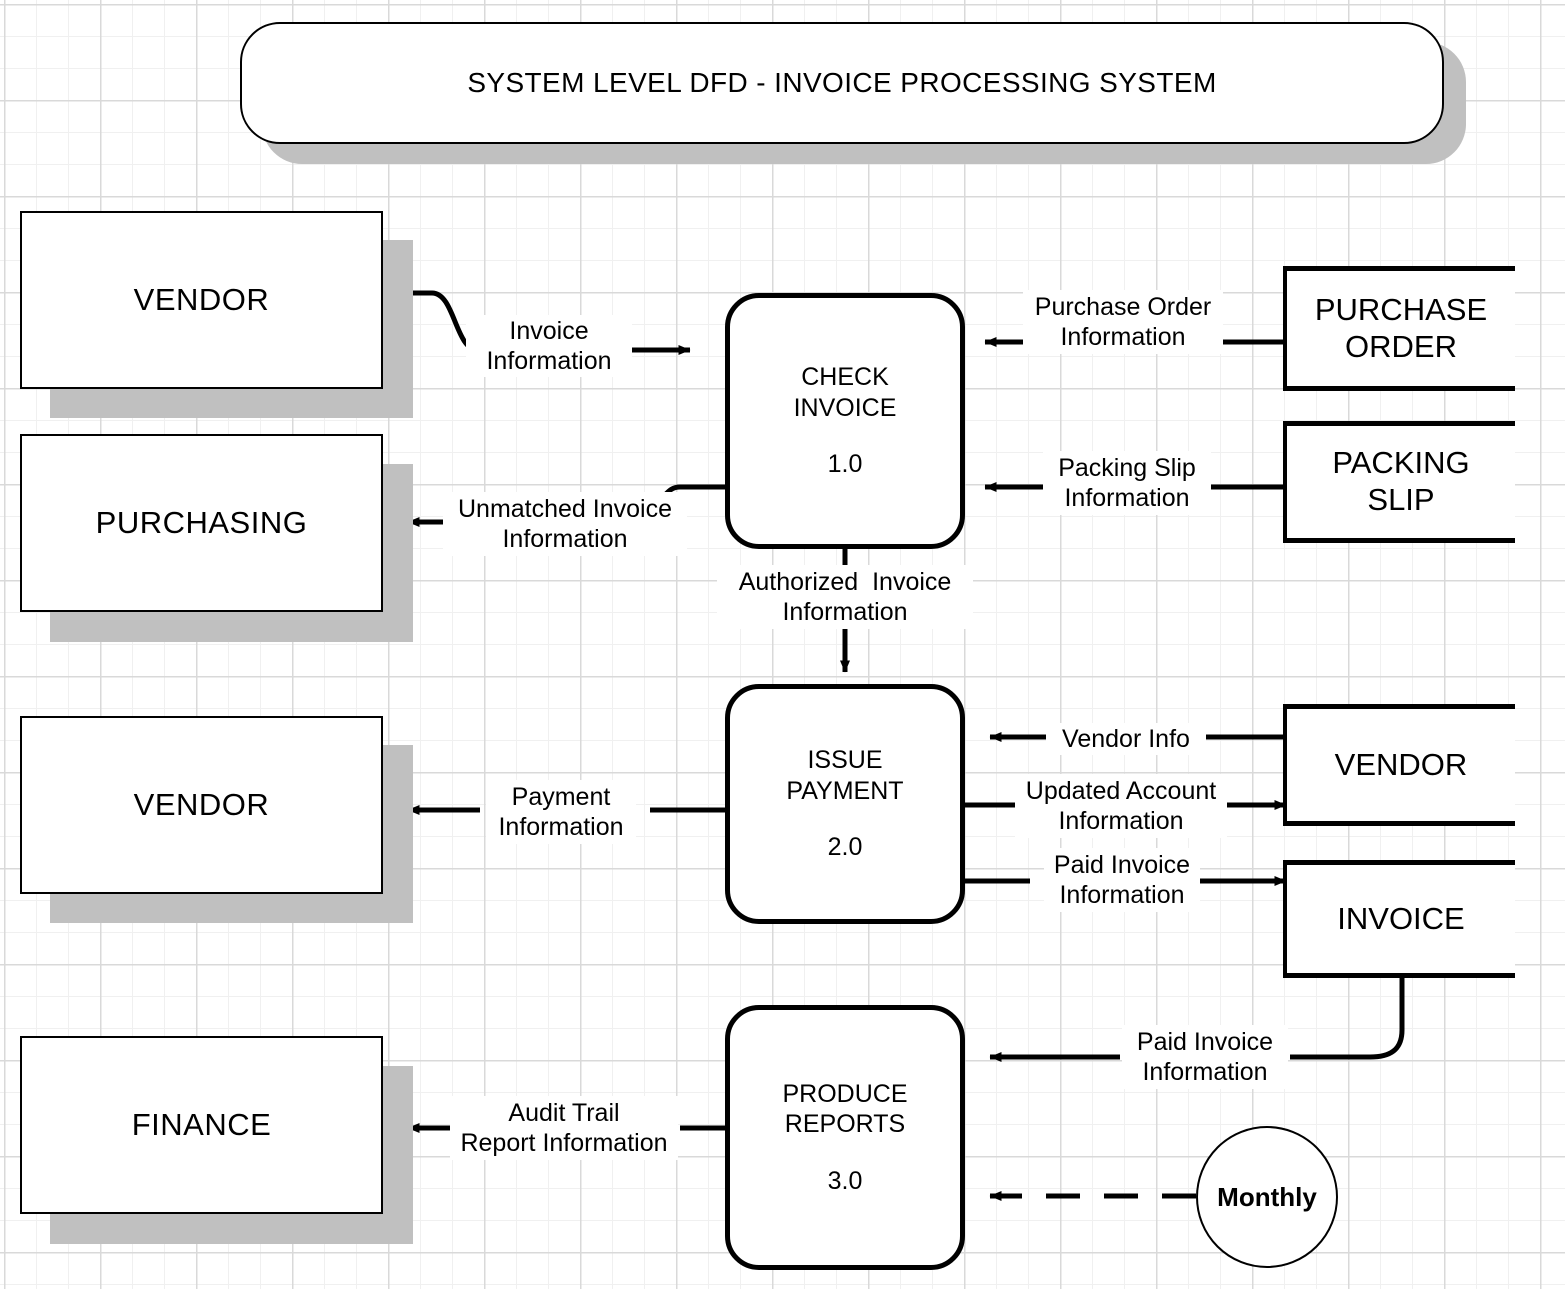 The image size is (1565, 1289). Describe the element at coordinates (561, 827) in the screenshot. I see `flow-label-payment-information-line2: Information` at that location.